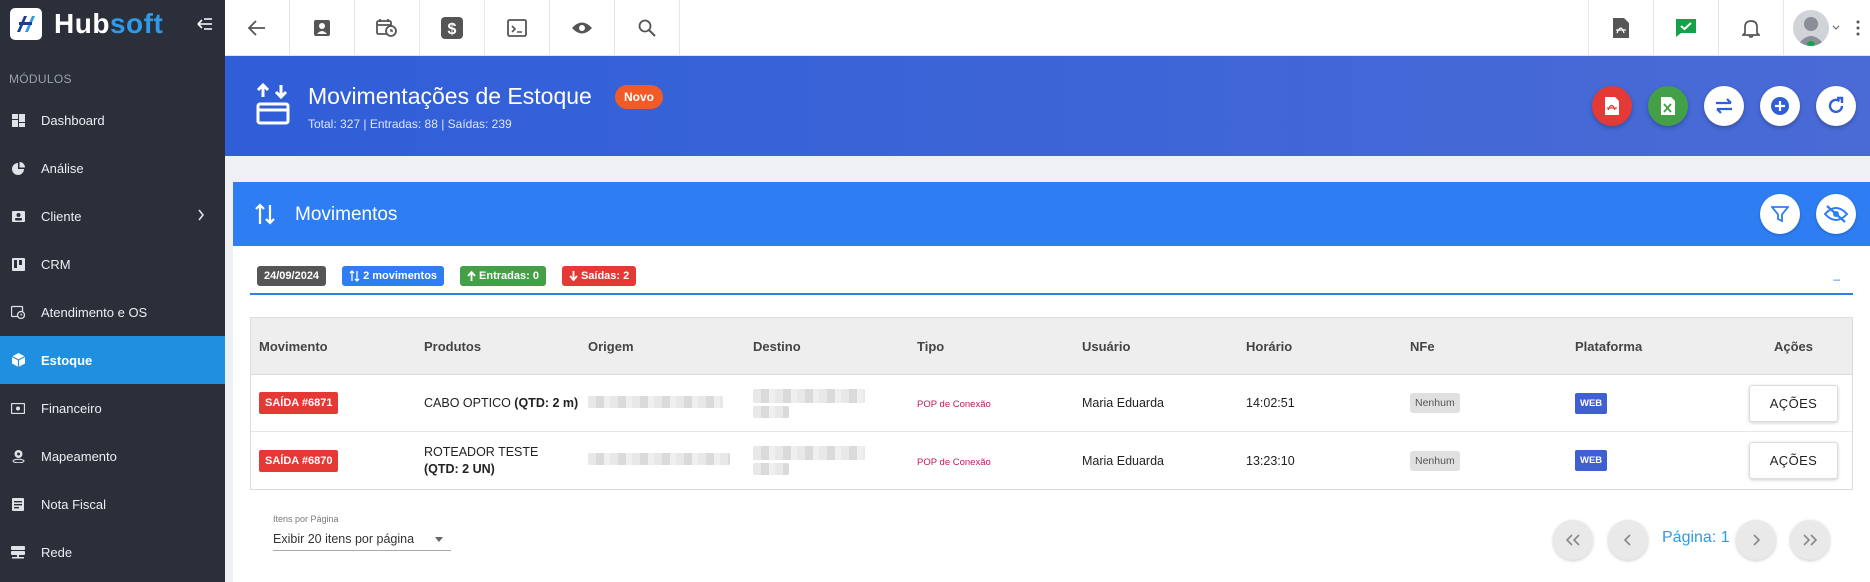  Describe the element at coordinates (1123, 460) in the screenshot. I see `user-cell: Maria Eduarda` at that location.